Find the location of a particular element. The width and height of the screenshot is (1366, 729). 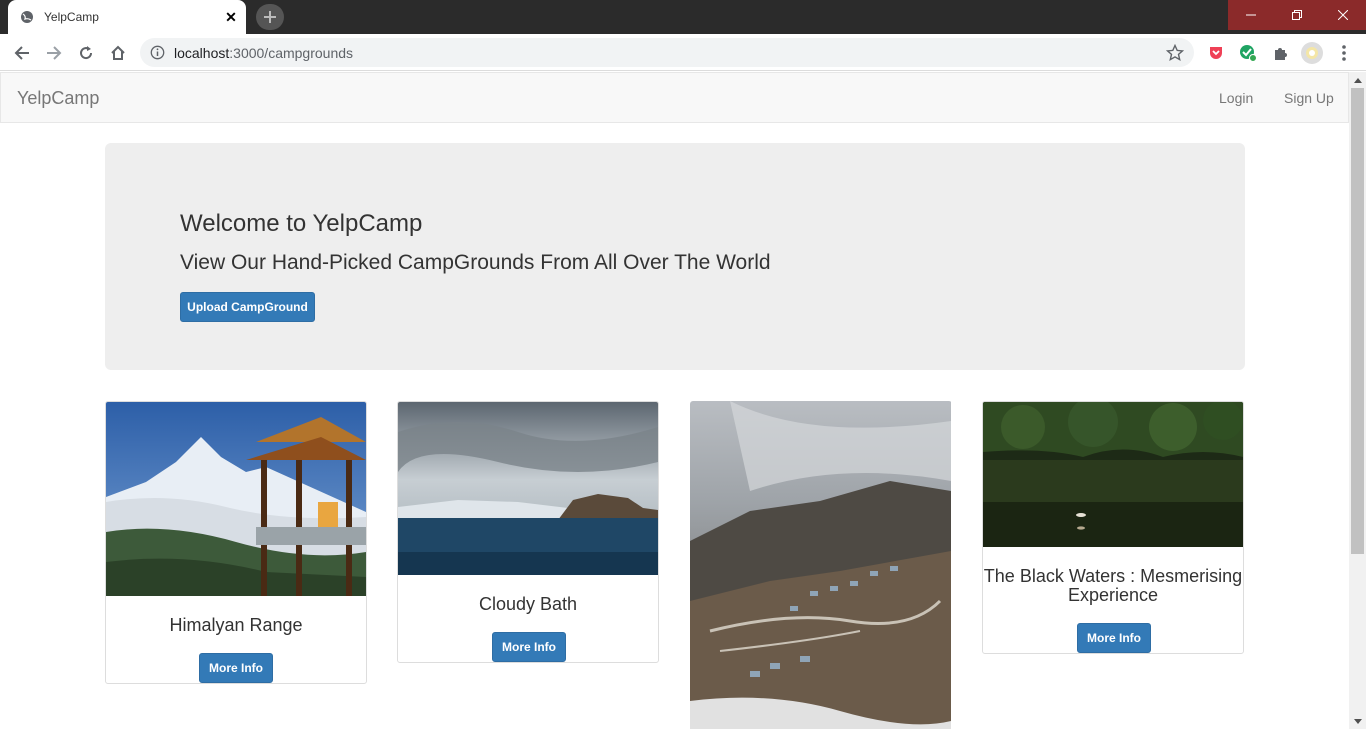

tab-title: YelpCamp is located at coordinates (71, 17).